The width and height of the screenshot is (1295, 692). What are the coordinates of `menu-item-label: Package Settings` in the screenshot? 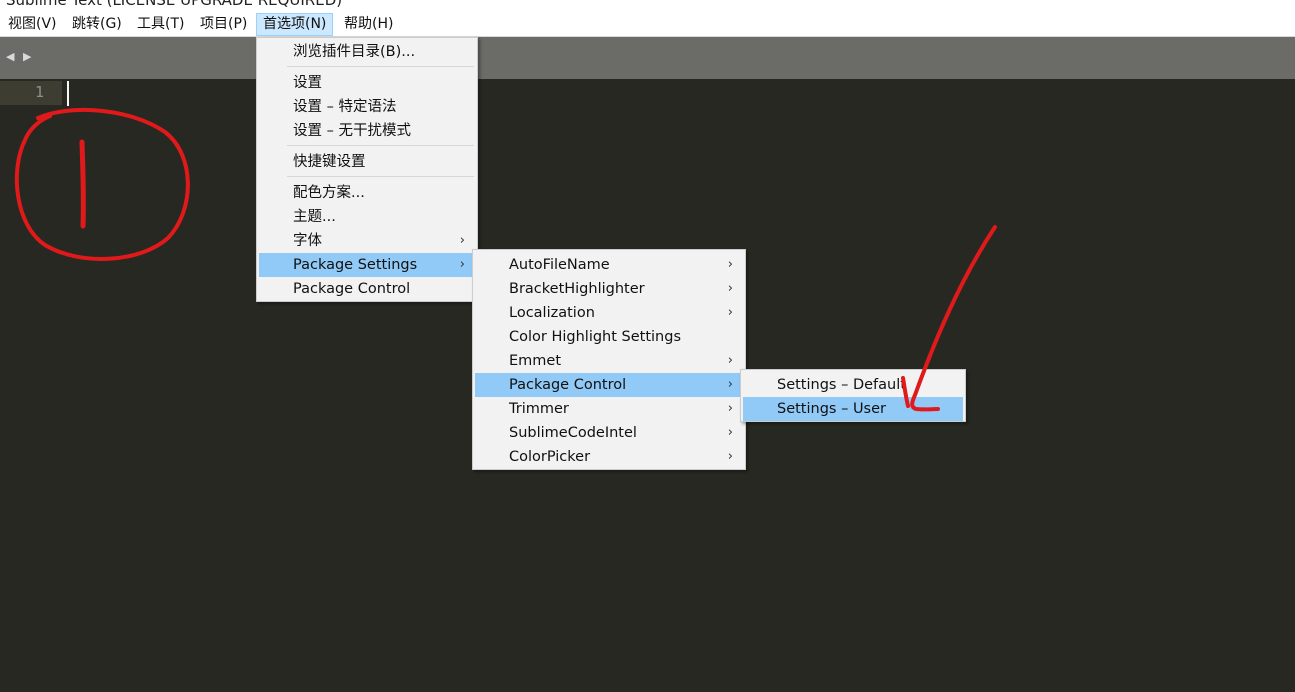 It's located at (355, 265).